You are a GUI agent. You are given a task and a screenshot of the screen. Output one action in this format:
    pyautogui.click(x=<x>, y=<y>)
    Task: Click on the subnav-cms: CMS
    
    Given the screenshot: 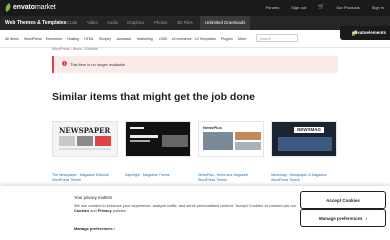 What is the action you would take?
    pyautogui.click(x=163, y=39)
    